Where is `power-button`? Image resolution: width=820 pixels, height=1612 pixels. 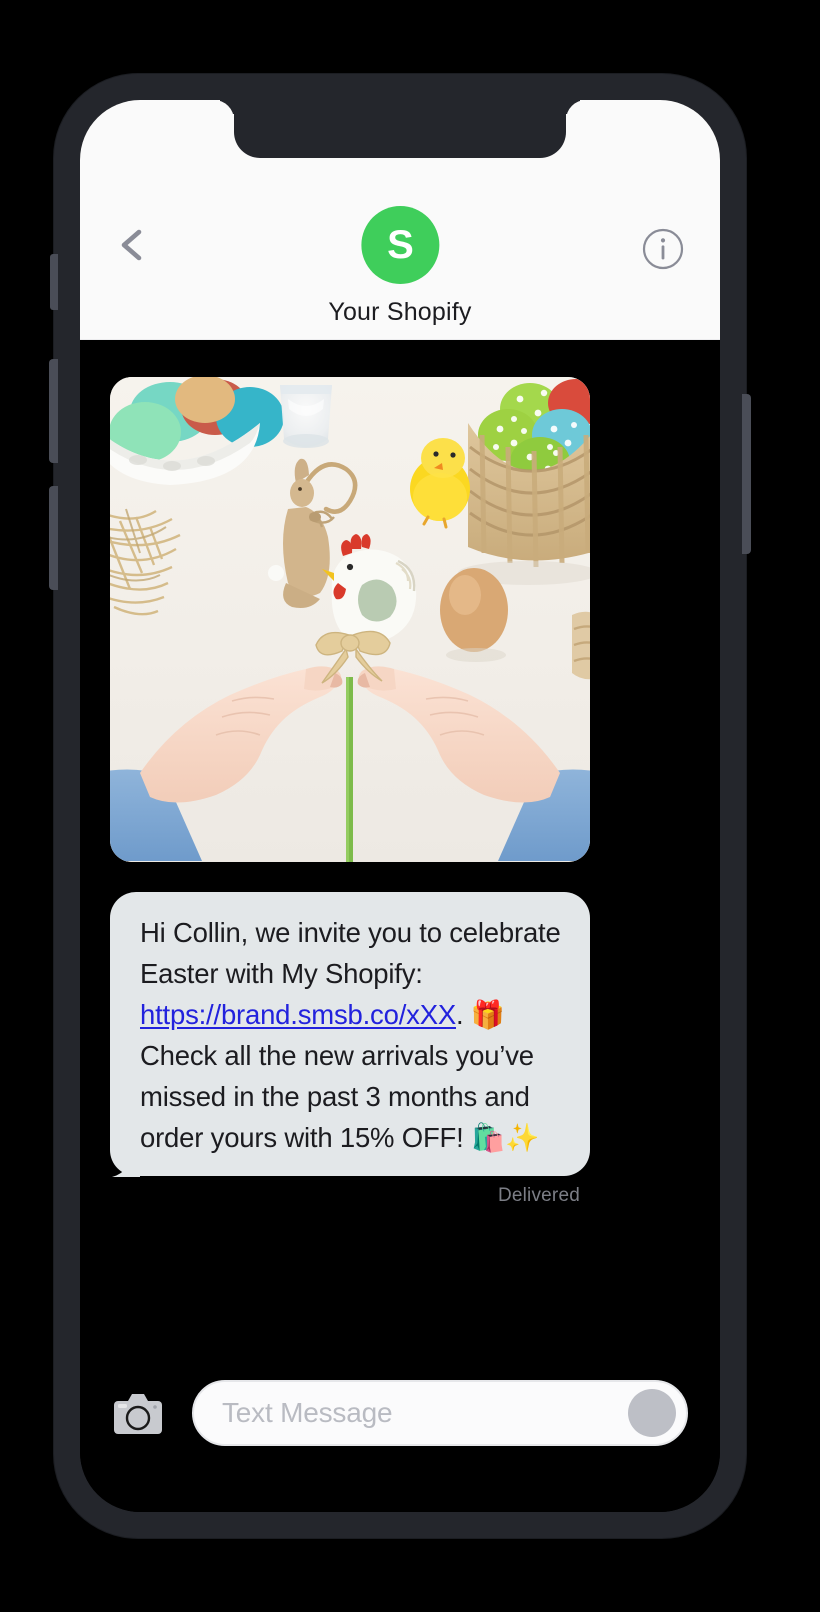 power-button is located at coordinates (746, 474).